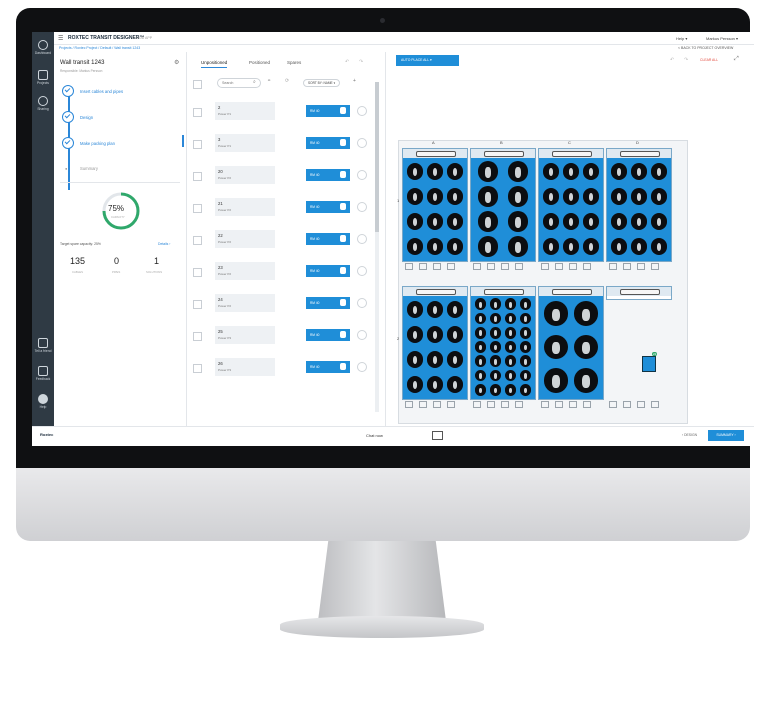 The width and height of the screenshot is (767, 713). I want to click on tab-positioned: Positioned, so click(259, 62).